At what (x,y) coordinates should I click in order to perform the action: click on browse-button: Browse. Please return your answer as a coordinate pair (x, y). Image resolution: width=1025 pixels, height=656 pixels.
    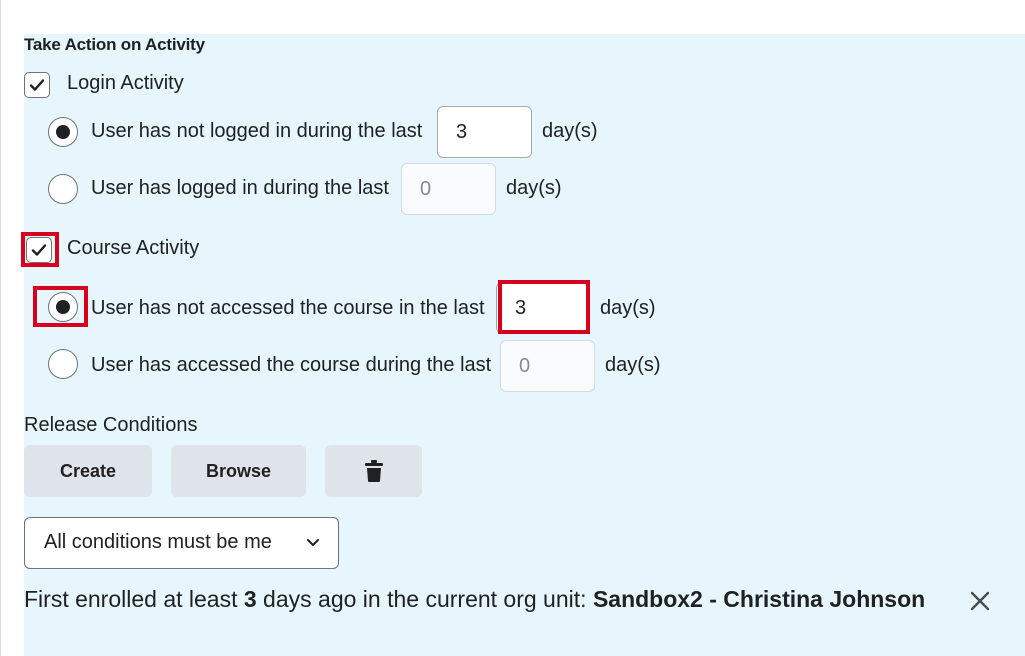
    Looking at the image, I should click on (238, 471).